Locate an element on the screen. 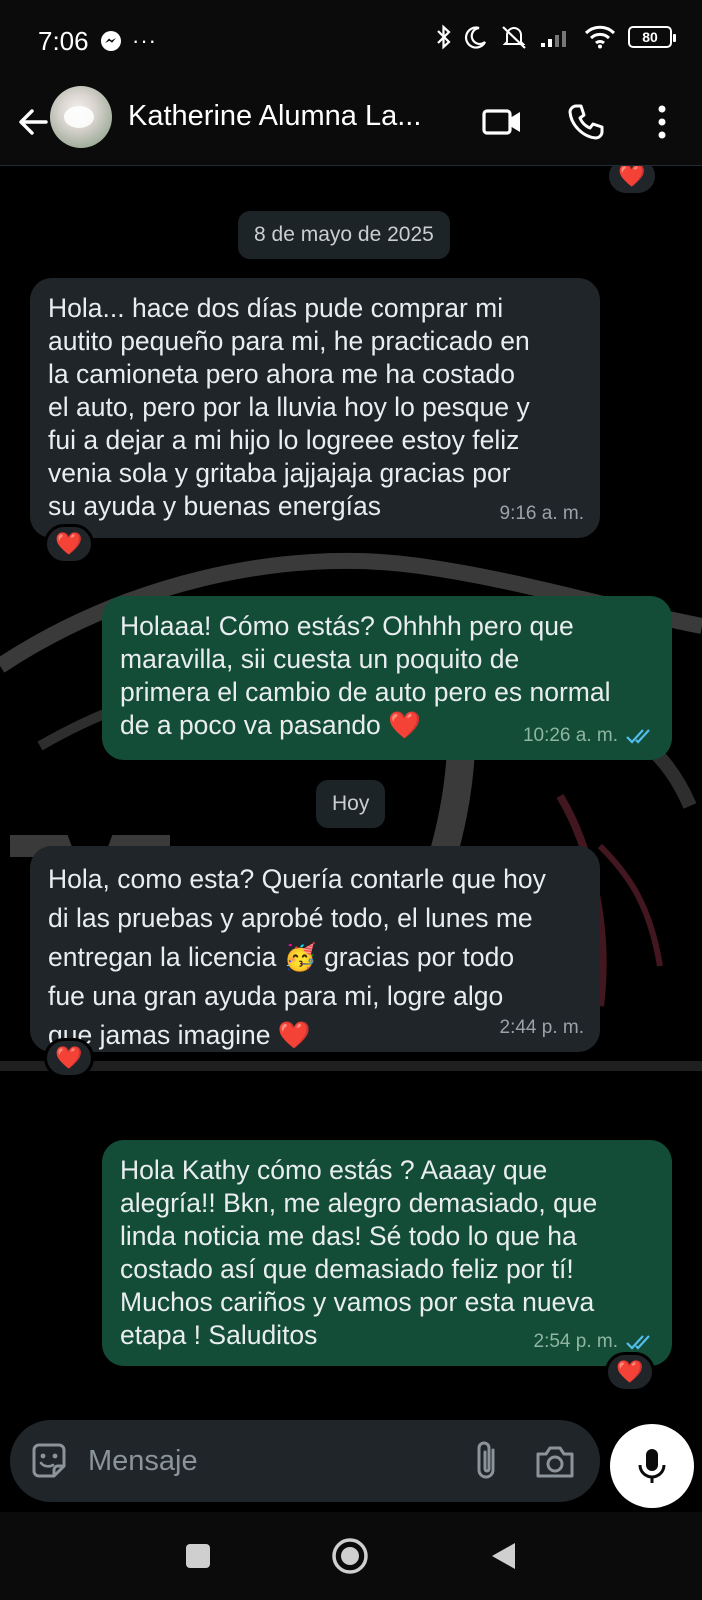  status-time: 7:06 is located at coordinates (63, 41).